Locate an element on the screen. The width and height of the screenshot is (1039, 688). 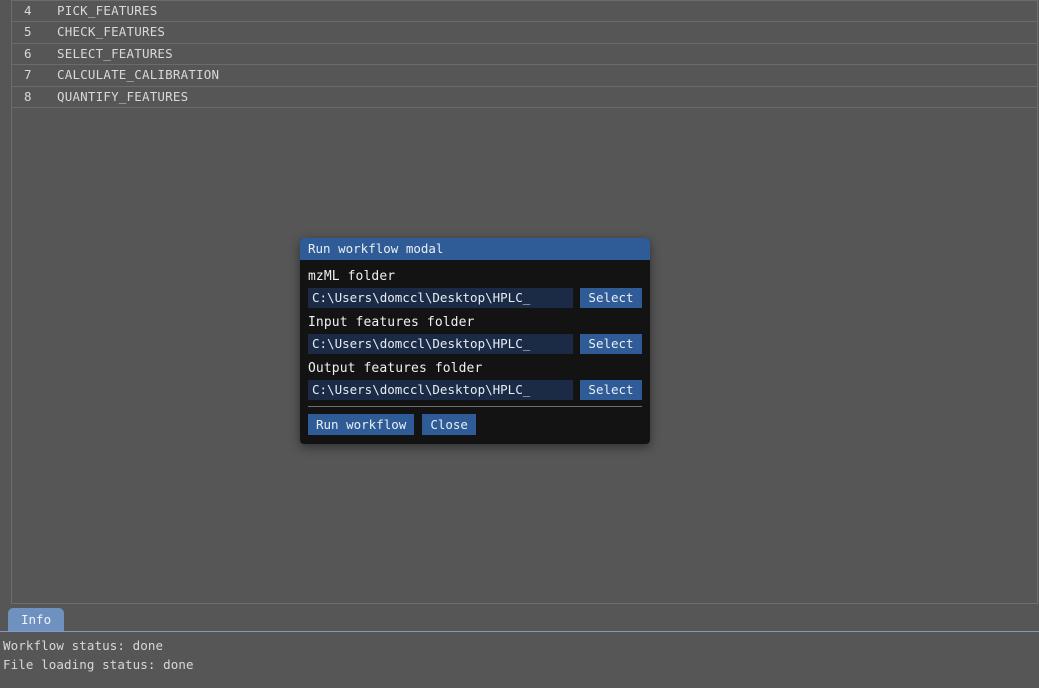
output-features-folder-input is located at coordinates (440, 390).